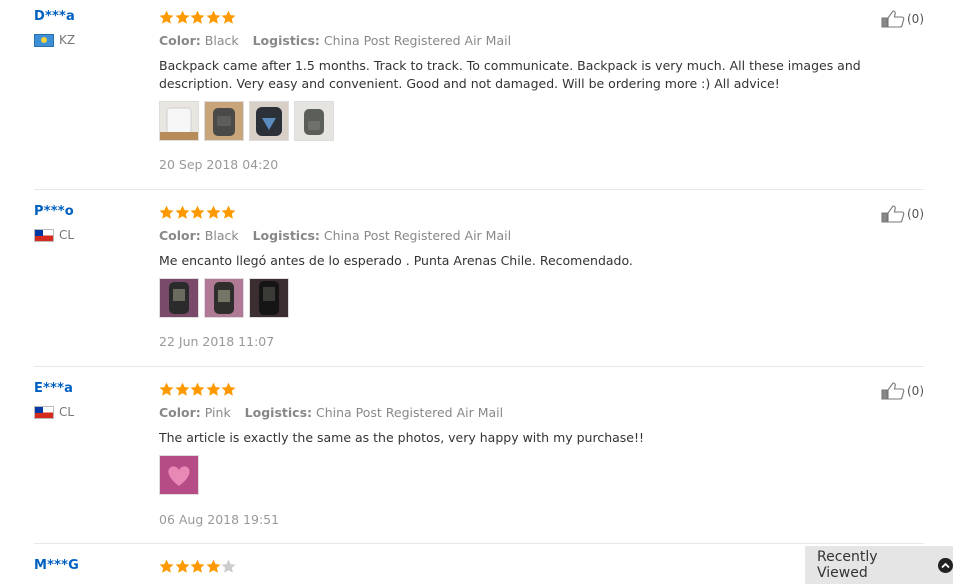 The height and width of the screenshot is (584, 953). What do you see at coordinates (217, 412) in the screenshot?
I see `color-value: Pink` at bounding box center [217, 412].